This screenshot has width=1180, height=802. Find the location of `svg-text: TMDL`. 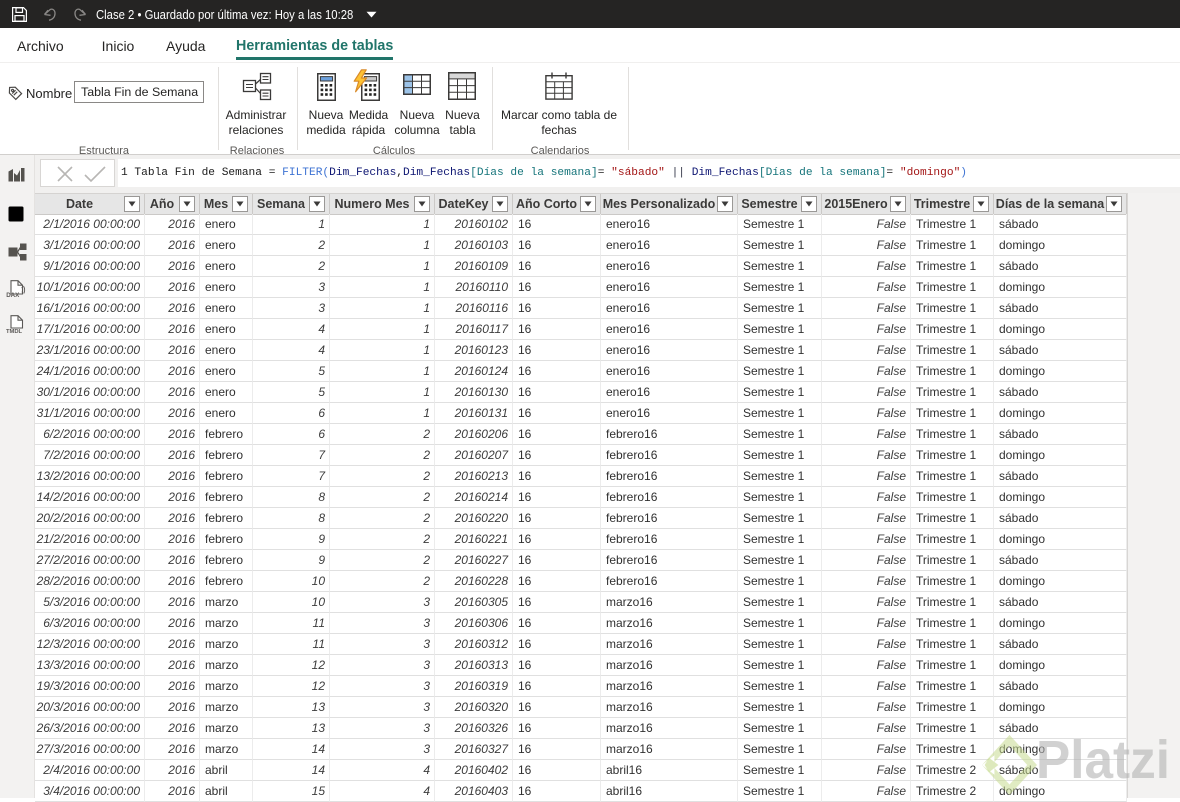

svg-text: TMDL is located at coordinates (14, 331).